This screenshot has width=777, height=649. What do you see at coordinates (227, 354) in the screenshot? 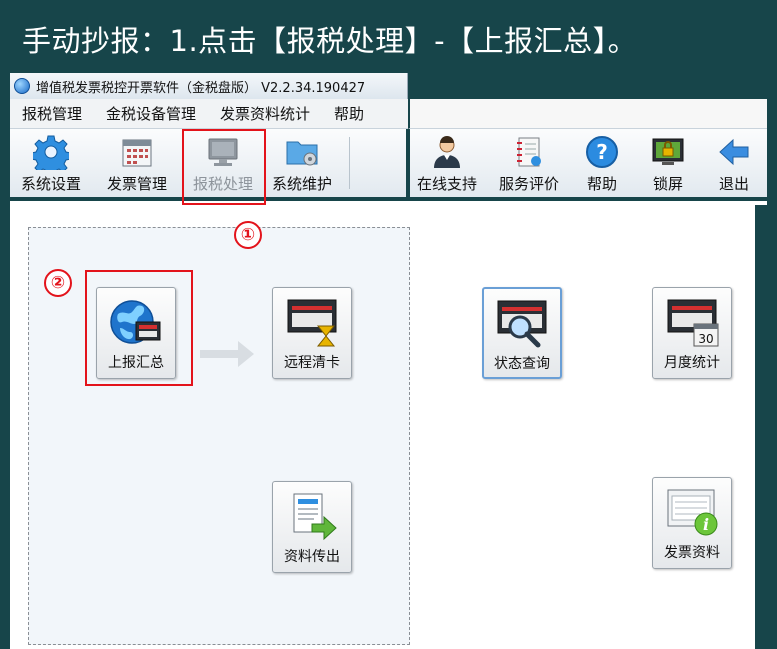
I see `flow-arrow-icon` at bounding box center [227, 354].